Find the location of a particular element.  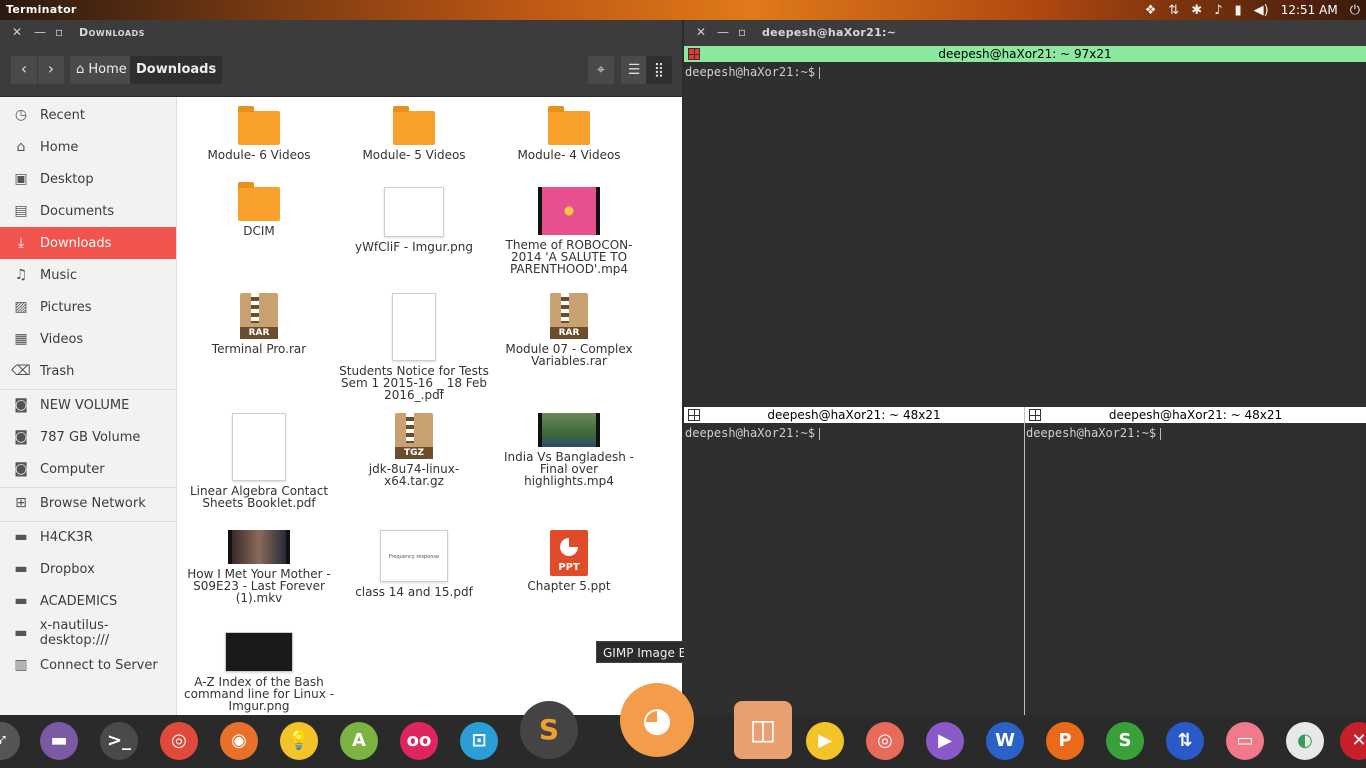

dropbox-icon: ❖ is located at coordinates (1151, 10).